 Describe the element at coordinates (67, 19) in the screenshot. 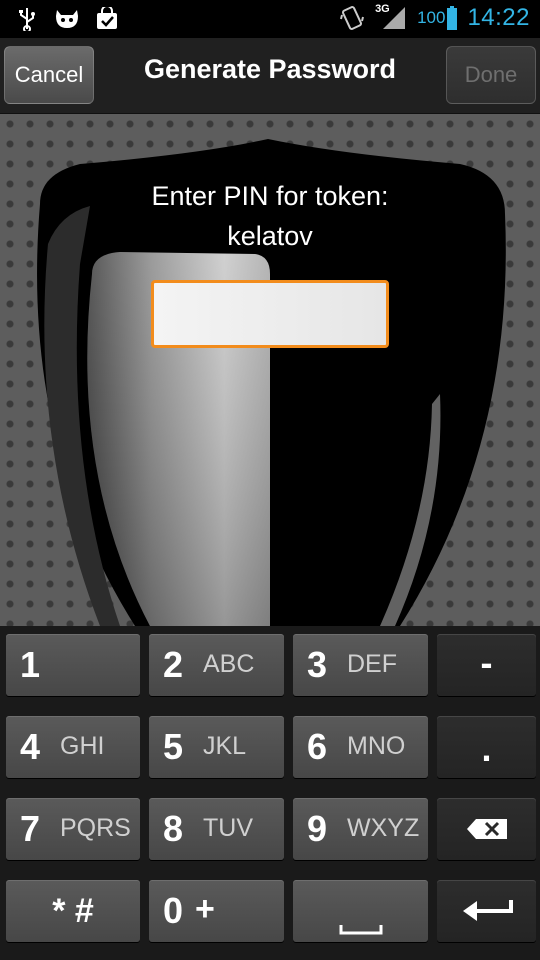

I see `android-debug-icon` at that location.